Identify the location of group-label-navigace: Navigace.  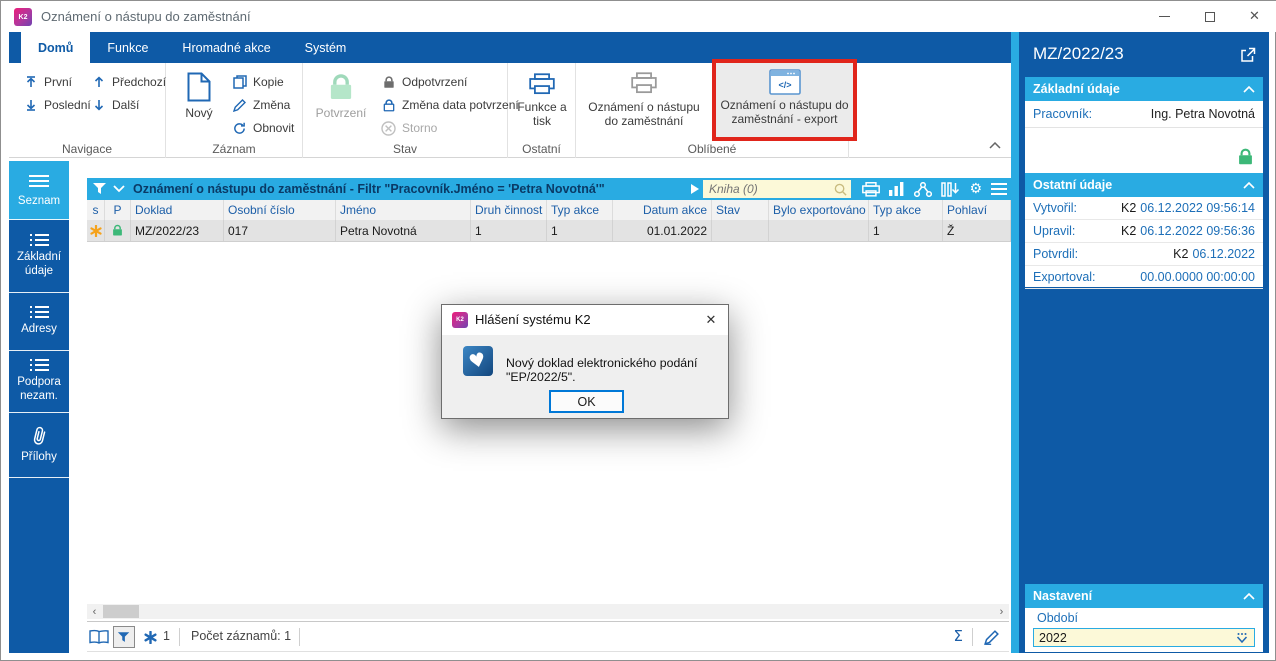
(87, 149).